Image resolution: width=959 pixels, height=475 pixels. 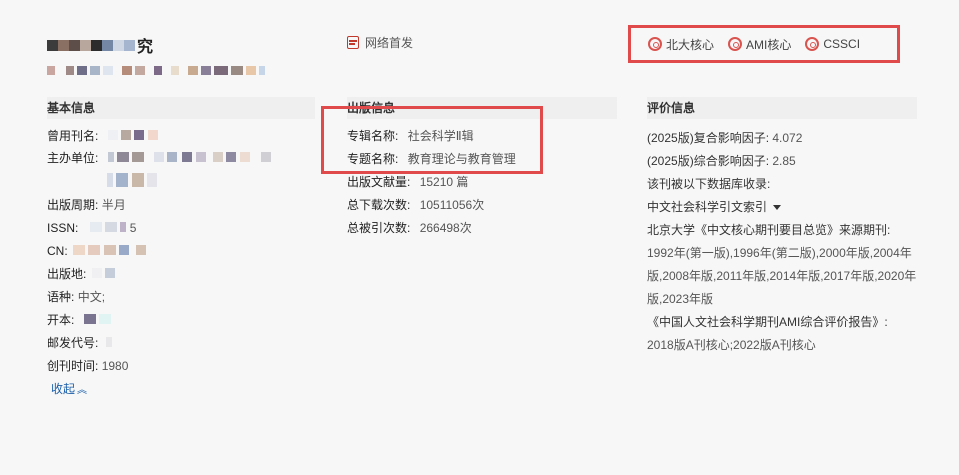 I want to click on calendar-icon, so click(x=353, y=42).